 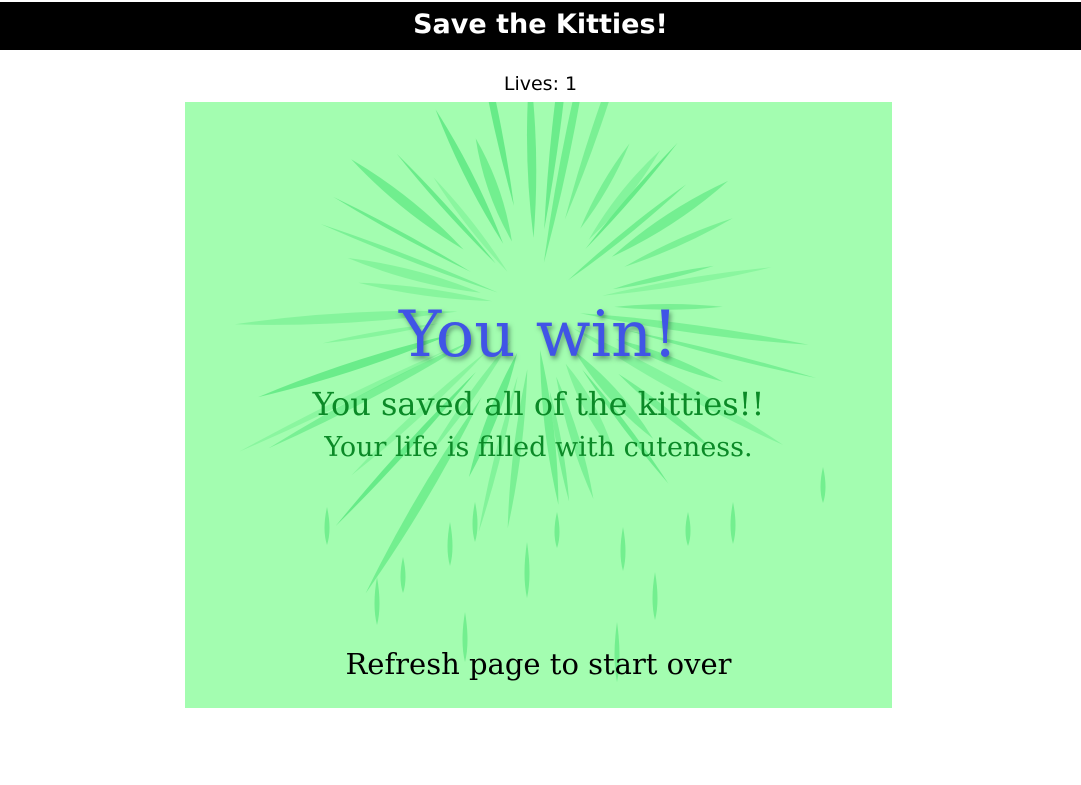 What do you see at coordinates (540, 26) in the screenshot?
I see `game-title: Save the Kitties!` at bounding box center [540, 26].